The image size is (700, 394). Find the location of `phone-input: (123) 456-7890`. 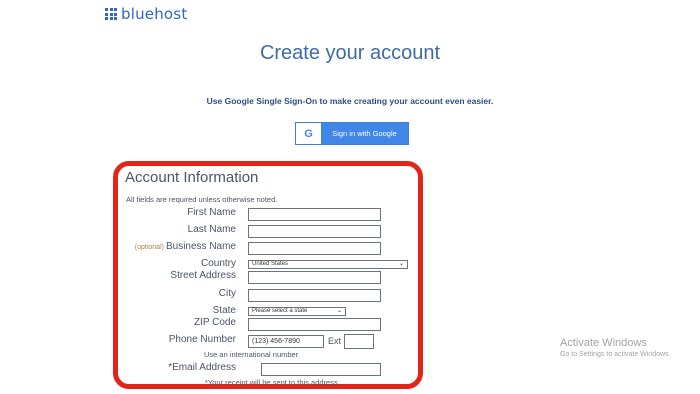

phone-input: (123) 456-7890 is located at coordinates (286, 341).